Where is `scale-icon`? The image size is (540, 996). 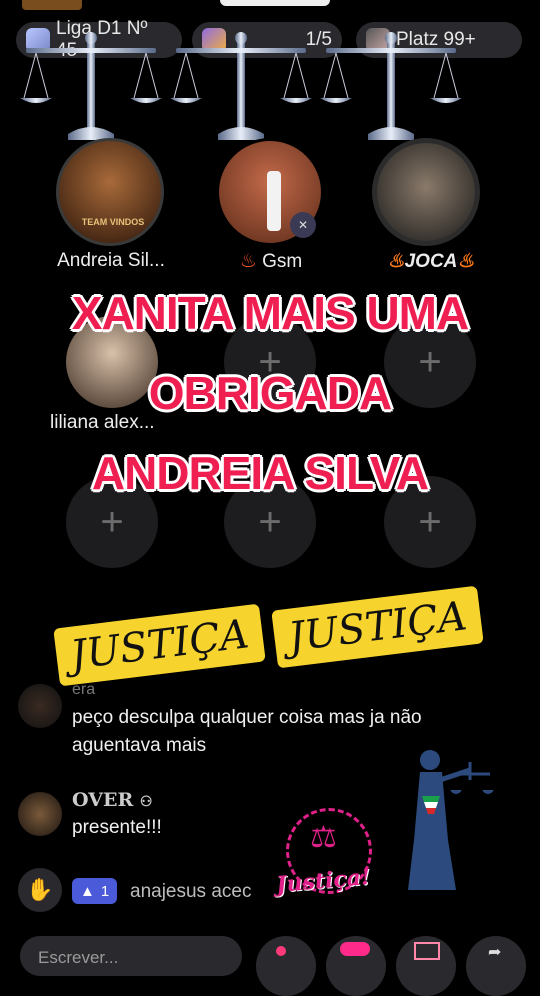 scale-icon is located at coordinates (241, 86).